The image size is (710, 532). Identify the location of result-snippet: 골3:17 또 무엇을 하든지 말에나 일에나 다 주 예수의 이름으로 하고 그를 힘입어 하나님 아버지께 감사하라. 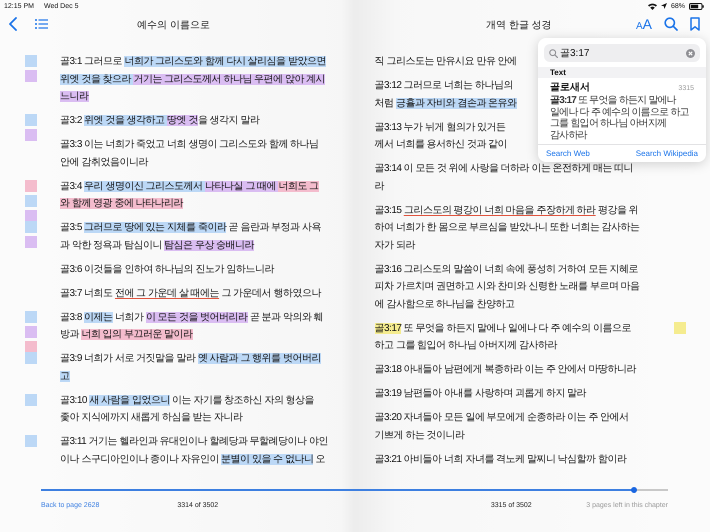
(620, 118).